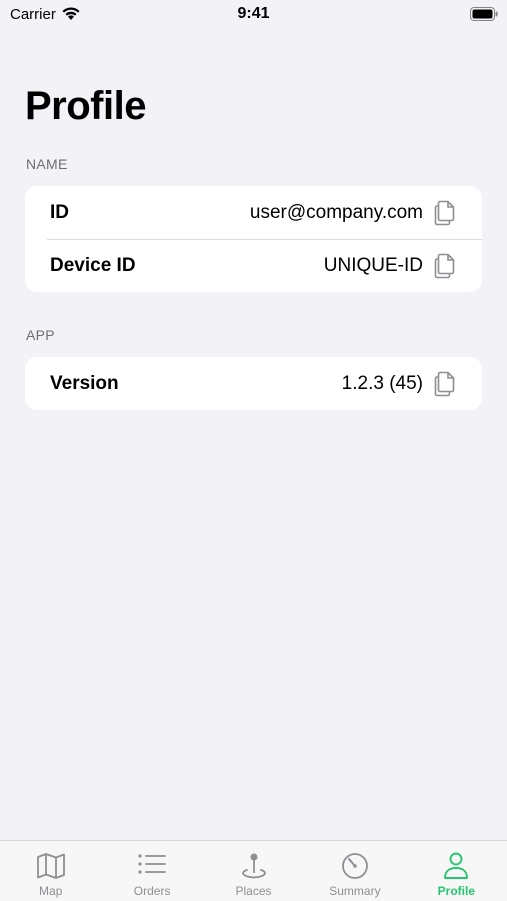 This screenshot has height=901, width=507. What do you see at coordinates (85, 106) in the screenshot?
I see `page-title: Profile` at bounding box center [85, 106].